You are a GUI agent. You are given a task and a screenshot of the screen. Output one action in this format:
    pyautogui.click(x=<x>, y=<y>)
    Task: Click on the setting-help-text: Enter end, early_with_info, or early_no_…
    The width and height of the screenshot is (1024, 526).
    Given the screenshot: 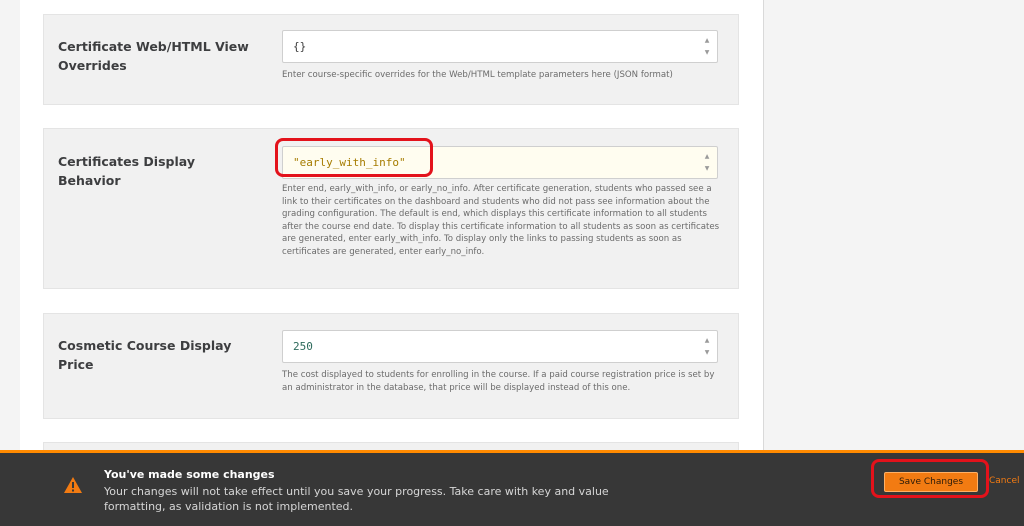 What is the action you would take?
    pyautogui.click(x=501, y=220)
    